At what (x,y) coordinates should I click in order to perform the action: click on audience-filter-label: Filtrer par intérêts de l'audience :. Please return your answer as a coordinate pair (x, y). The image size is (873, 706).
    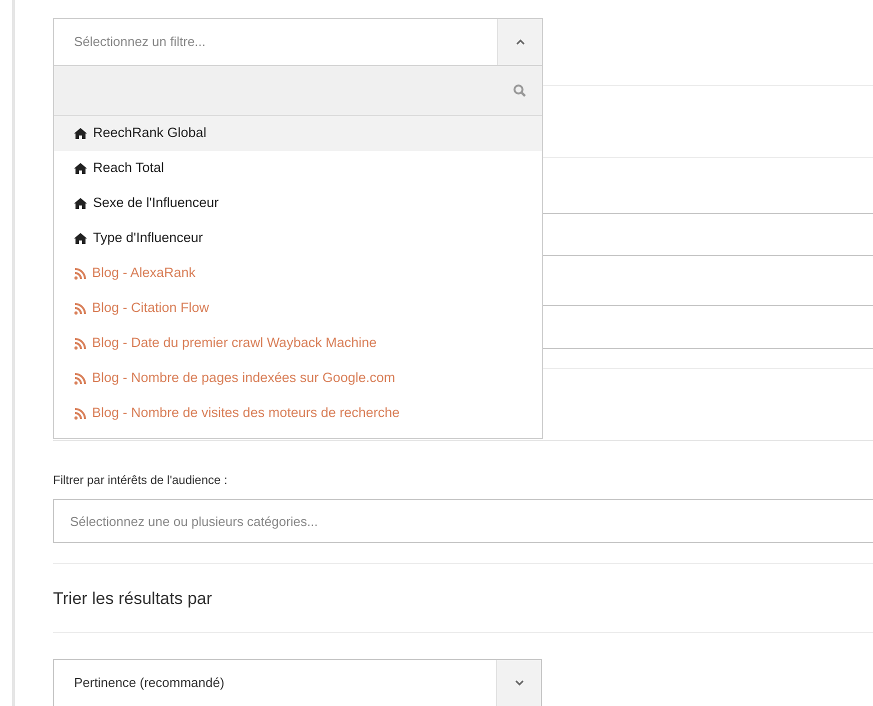
    Looking at the image, I should click on (140, 480).